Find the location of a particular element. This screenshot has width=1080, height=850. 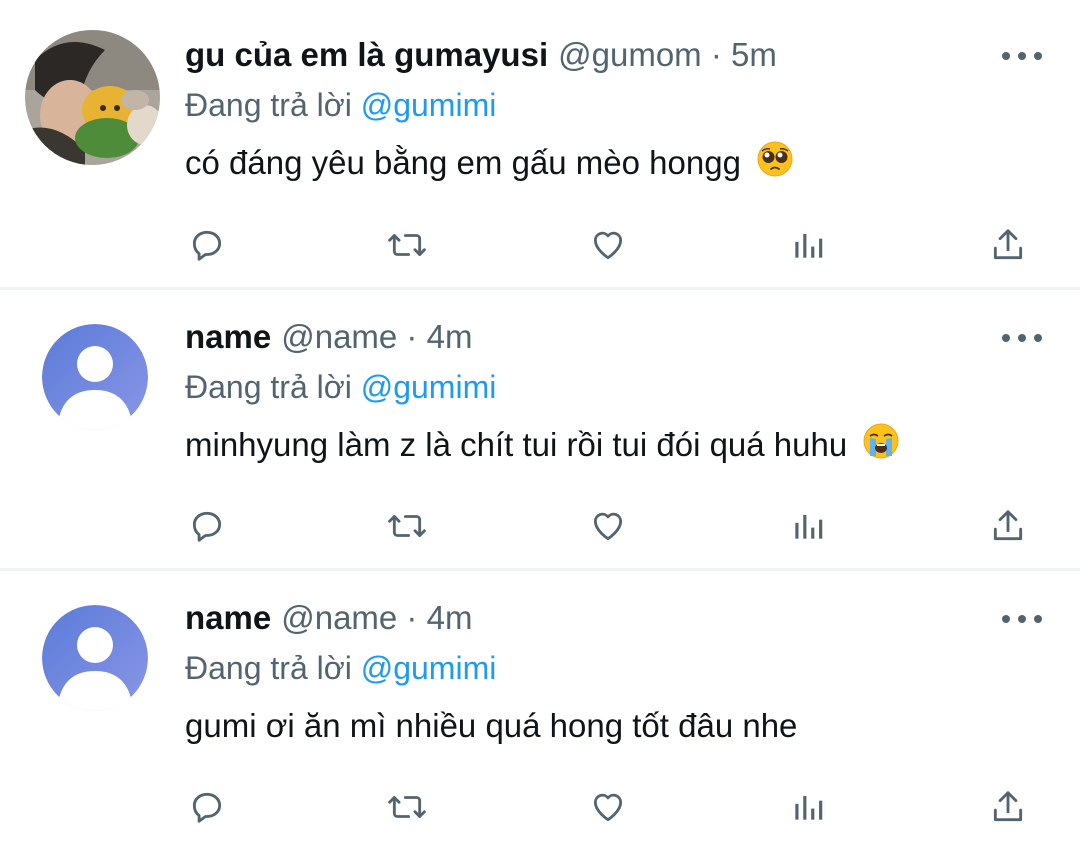

photo-avatar is located at coordinates (92, 97).